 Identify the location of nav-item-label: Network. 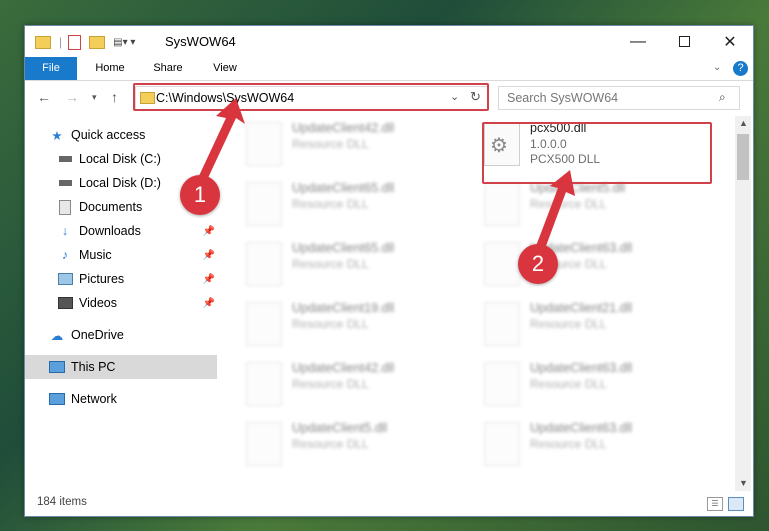
(94, 399).